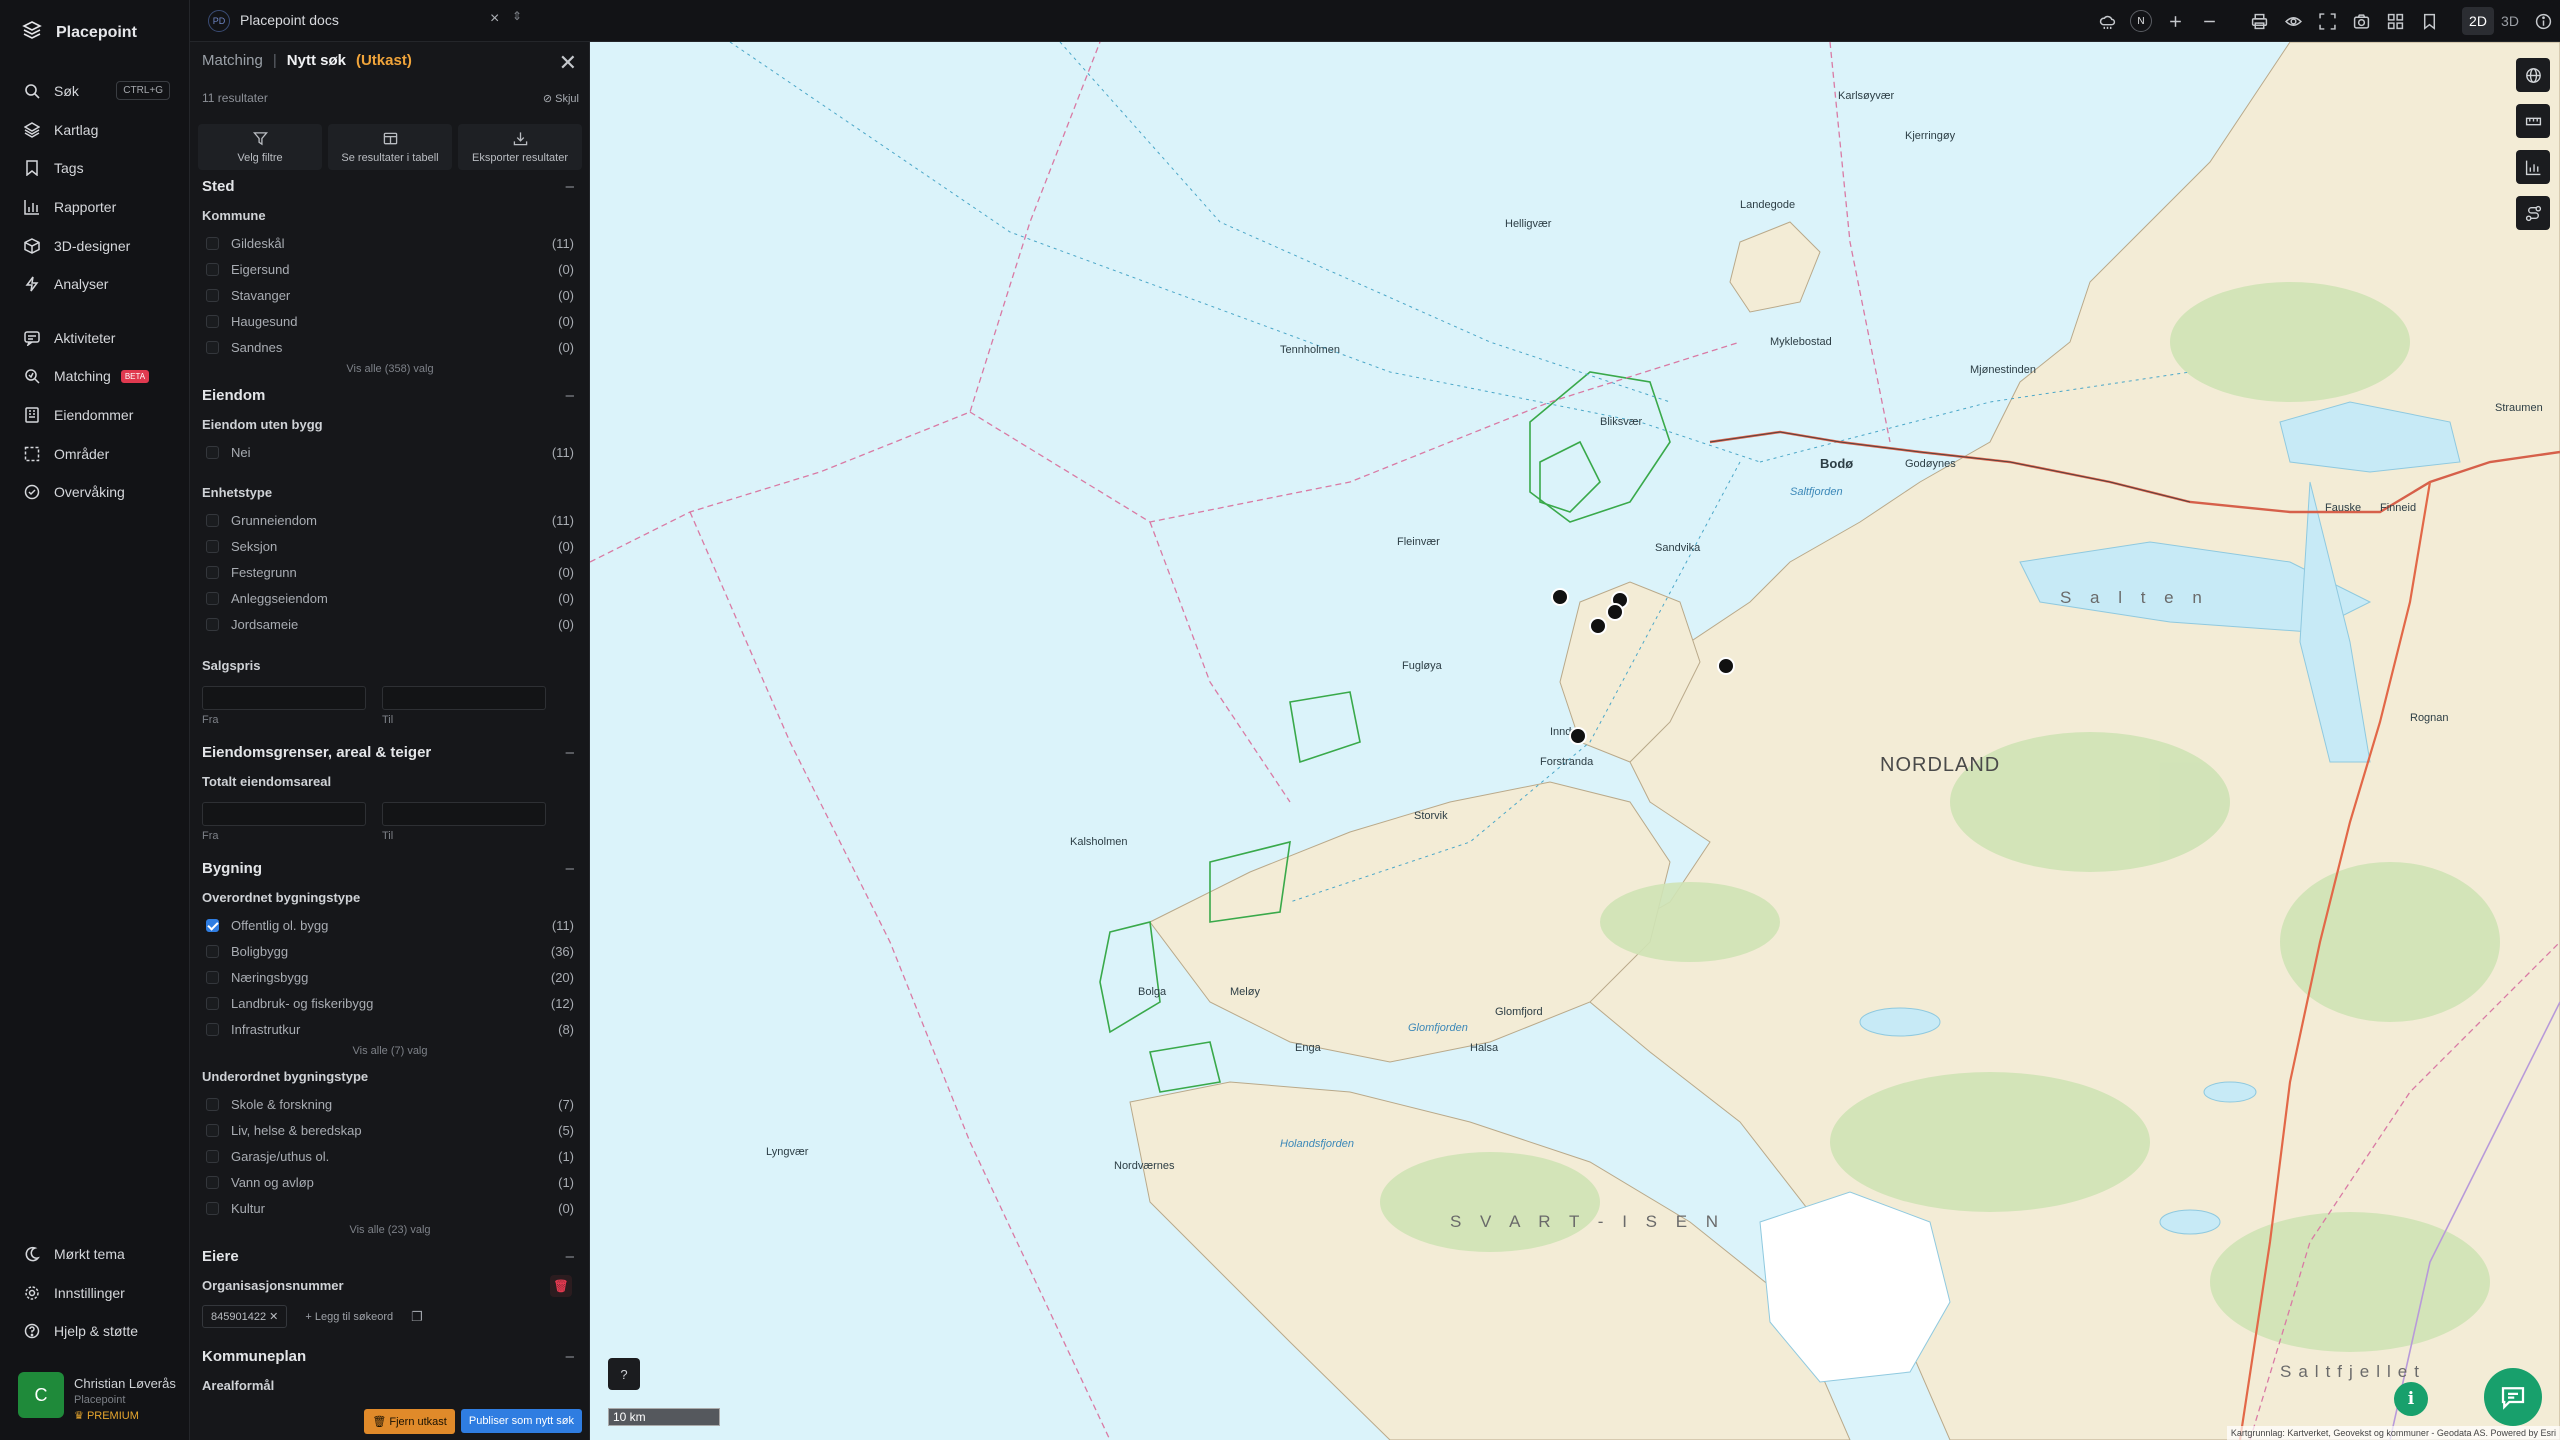 The height and width of the screenshot is (1440, 2560). I want to click on show-all-link: Vis alle (7) valg, so click(390, 1053).